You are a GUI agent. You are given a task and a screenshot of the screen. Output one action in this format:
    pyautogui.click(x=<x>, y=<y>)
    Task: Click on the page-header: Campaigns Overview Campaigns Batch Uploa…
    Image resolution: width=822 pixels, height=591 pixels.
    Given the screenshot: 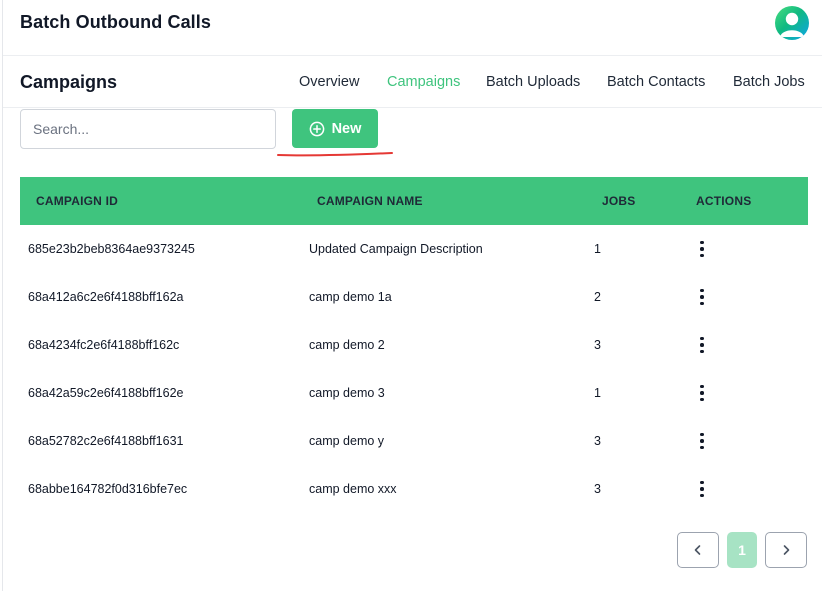 What is the action you would take?
    pyautogui.click(x=412, y=82)
    